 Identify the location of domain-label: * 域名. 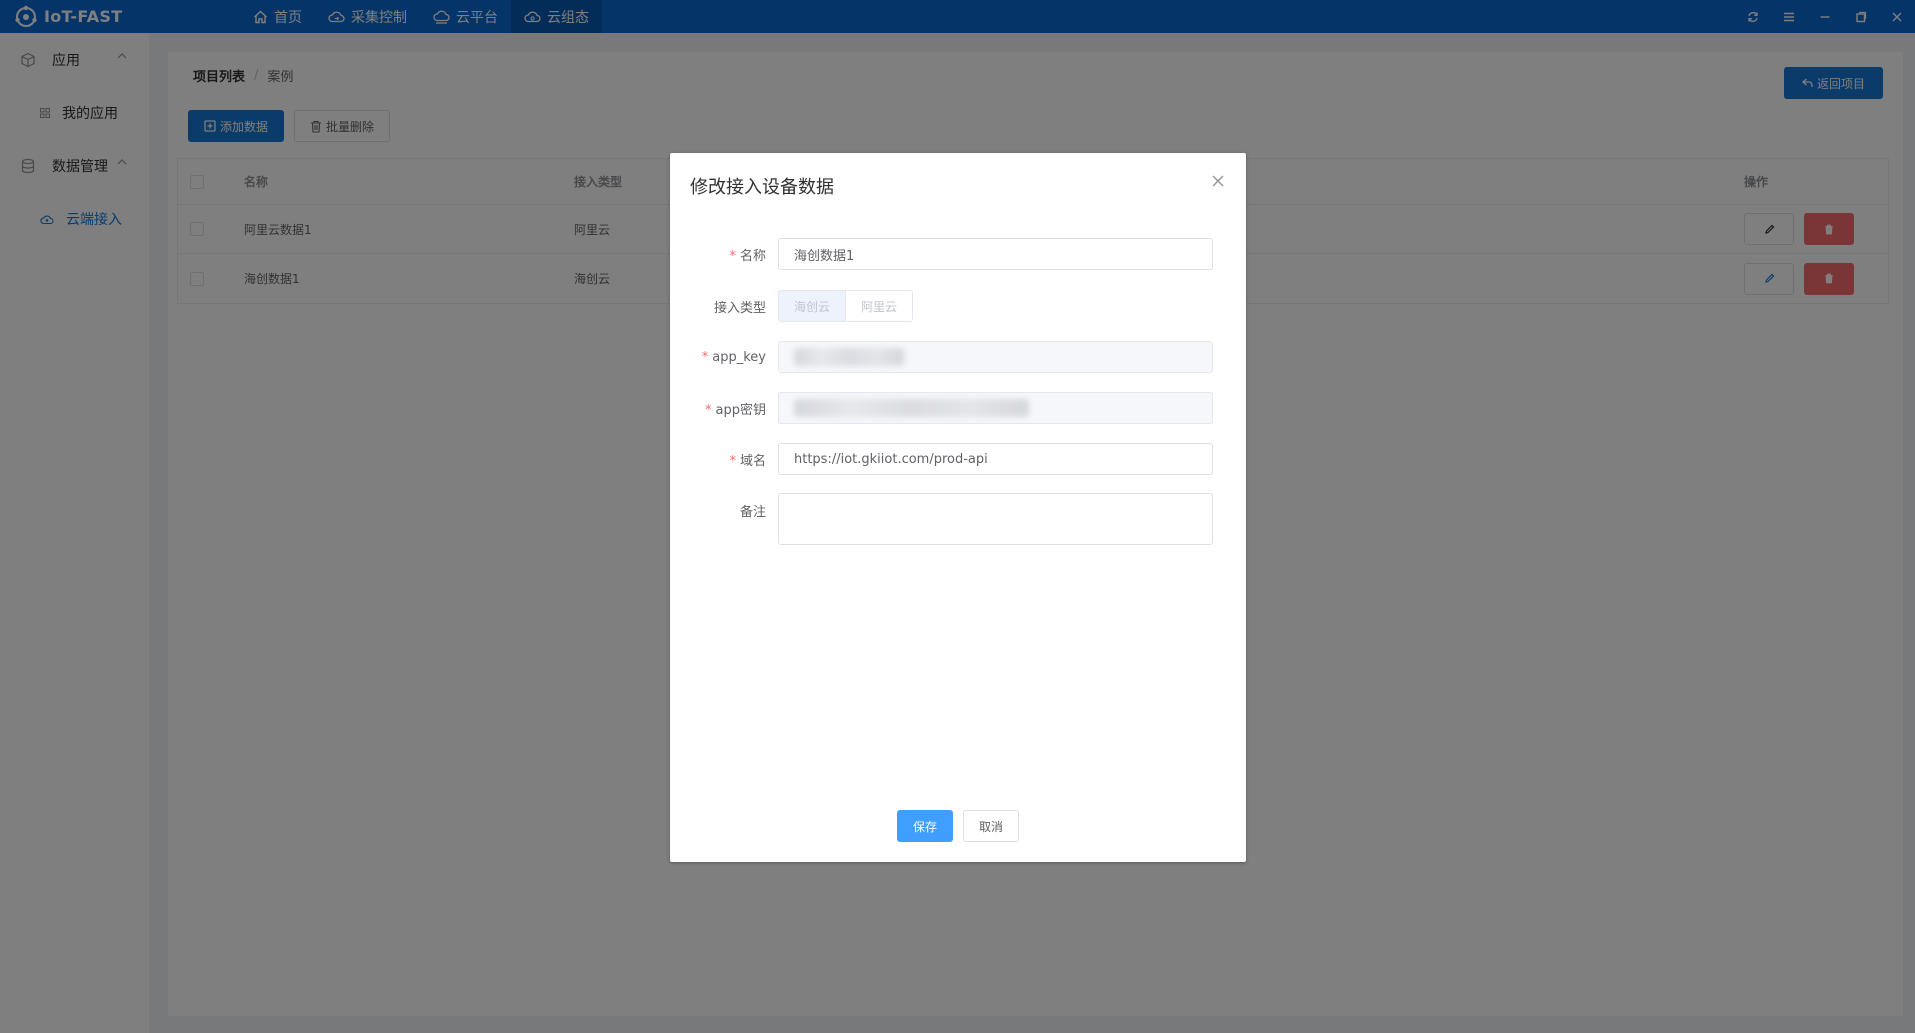
(747, 461).